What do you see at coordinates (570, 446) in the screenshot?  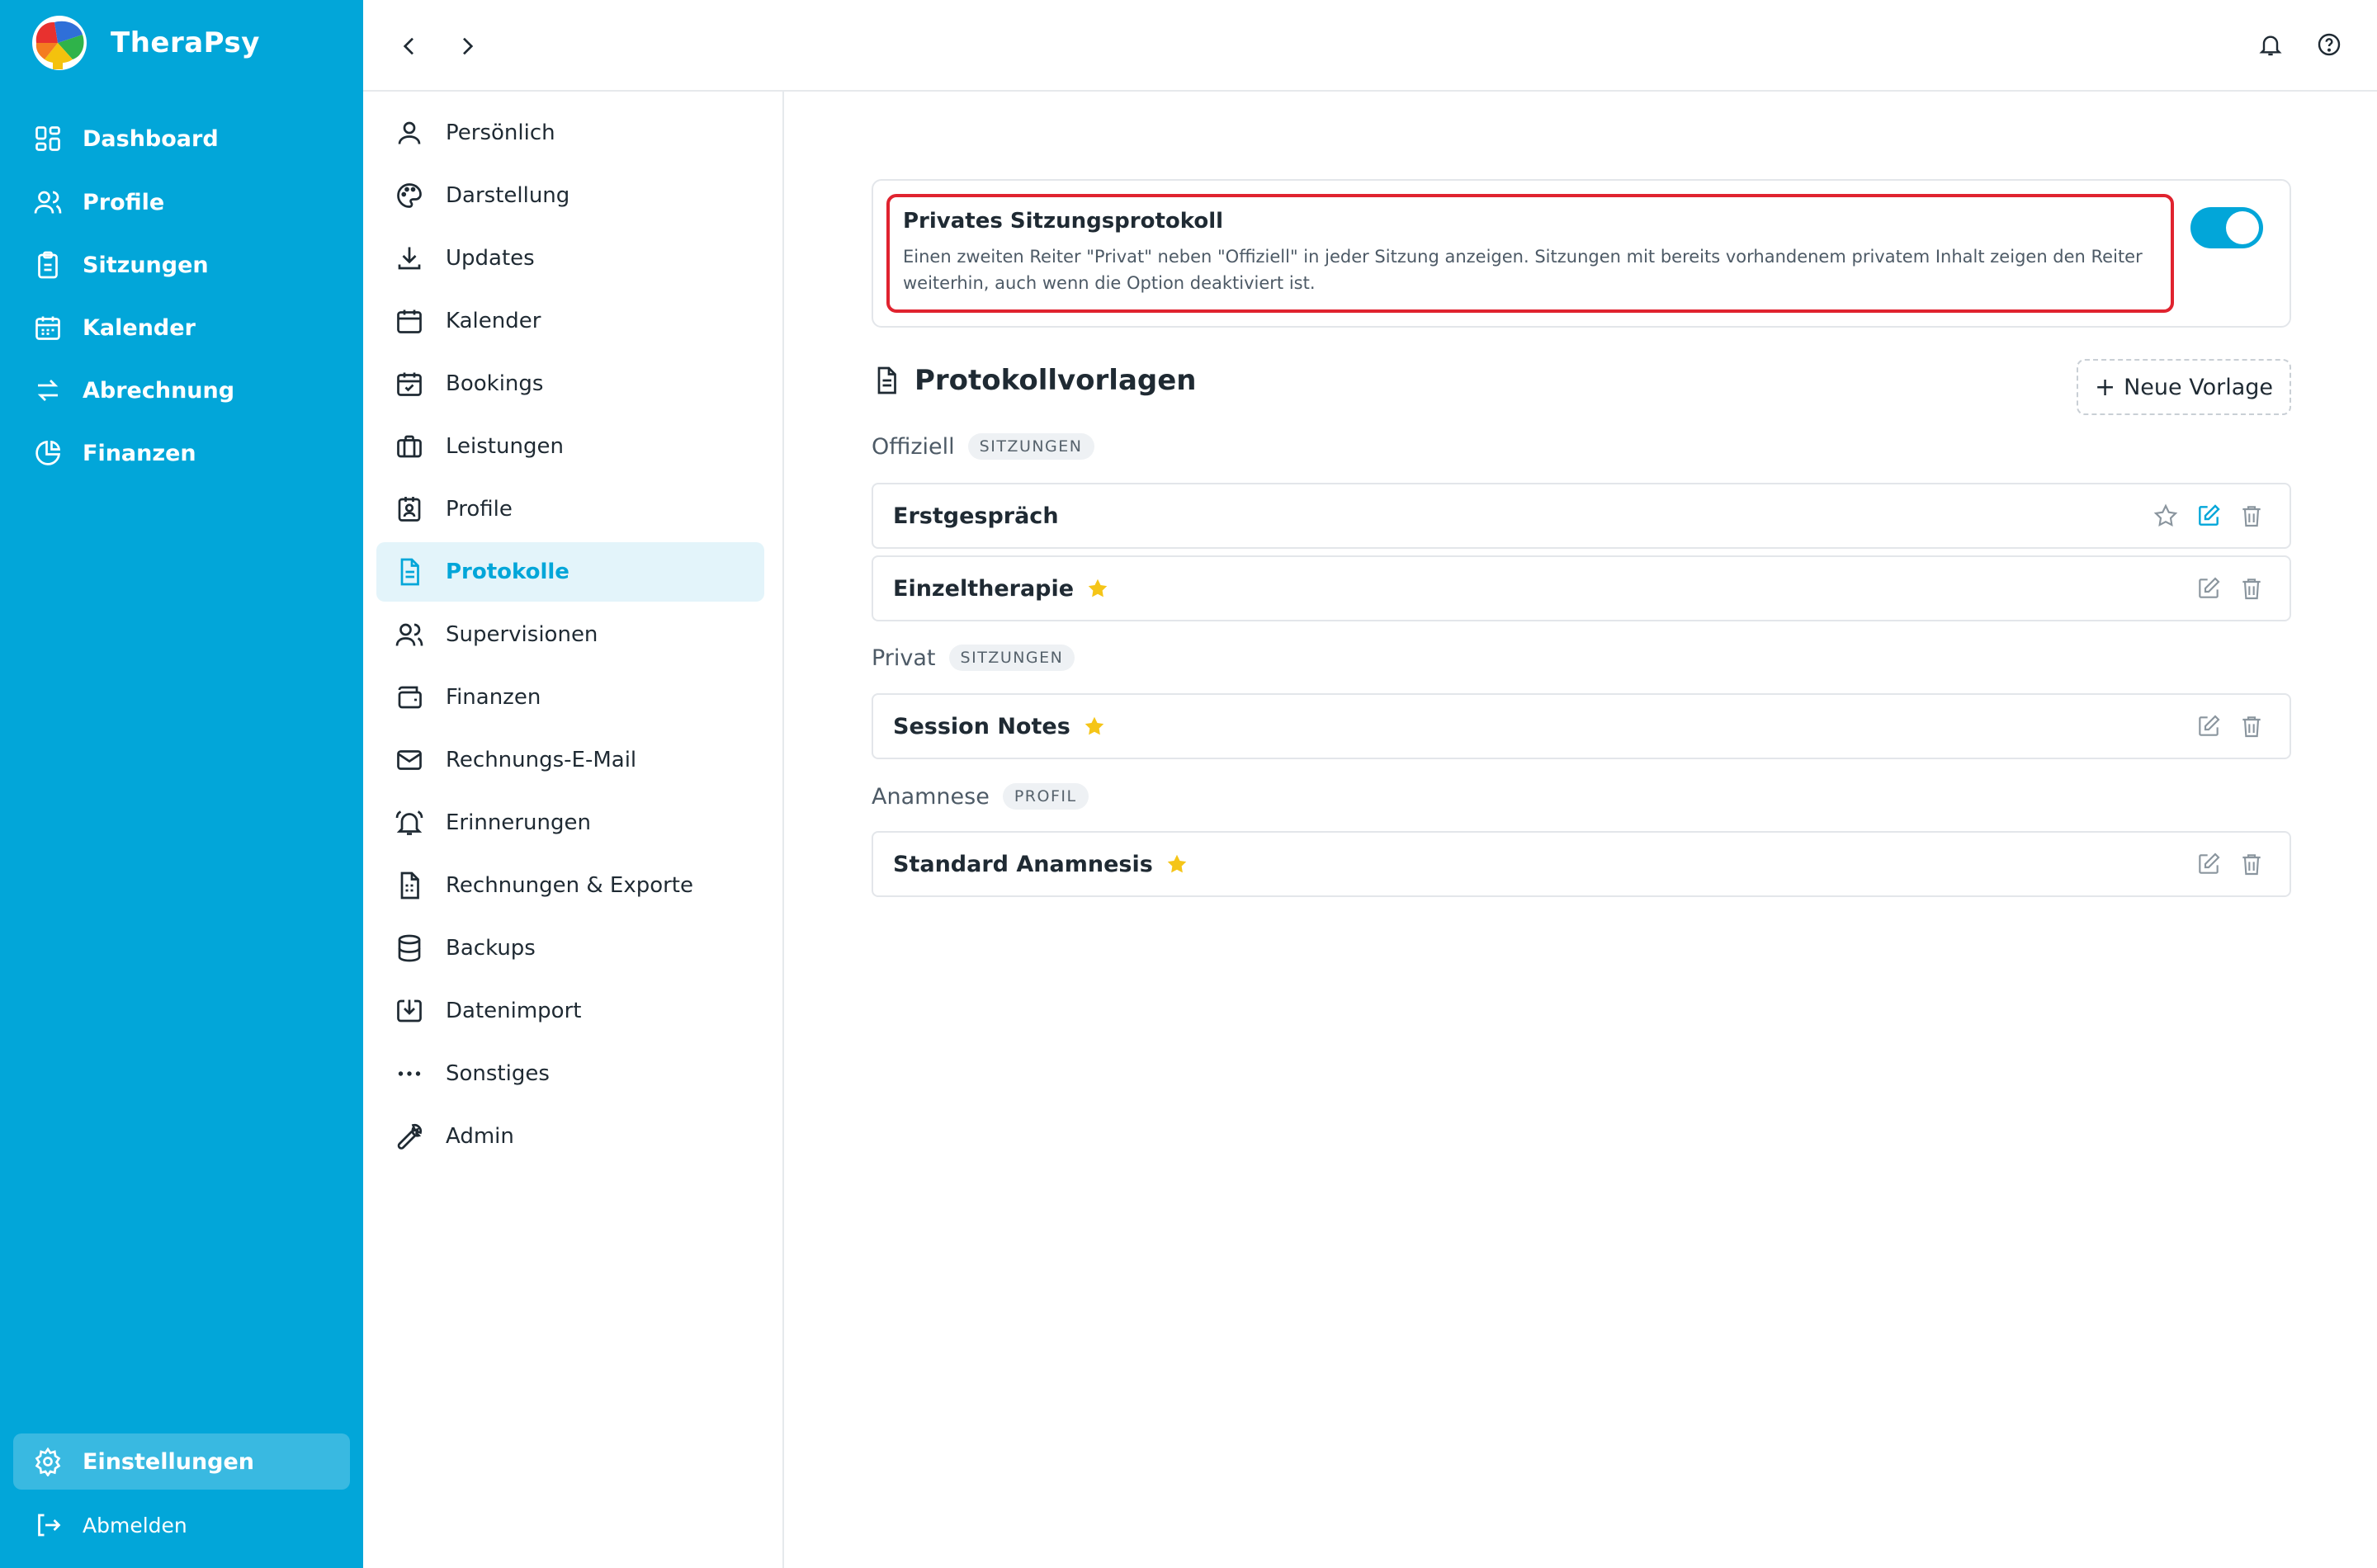 I see `settings-item-leistungen: Leistungen` at bounding box center [570, 446].